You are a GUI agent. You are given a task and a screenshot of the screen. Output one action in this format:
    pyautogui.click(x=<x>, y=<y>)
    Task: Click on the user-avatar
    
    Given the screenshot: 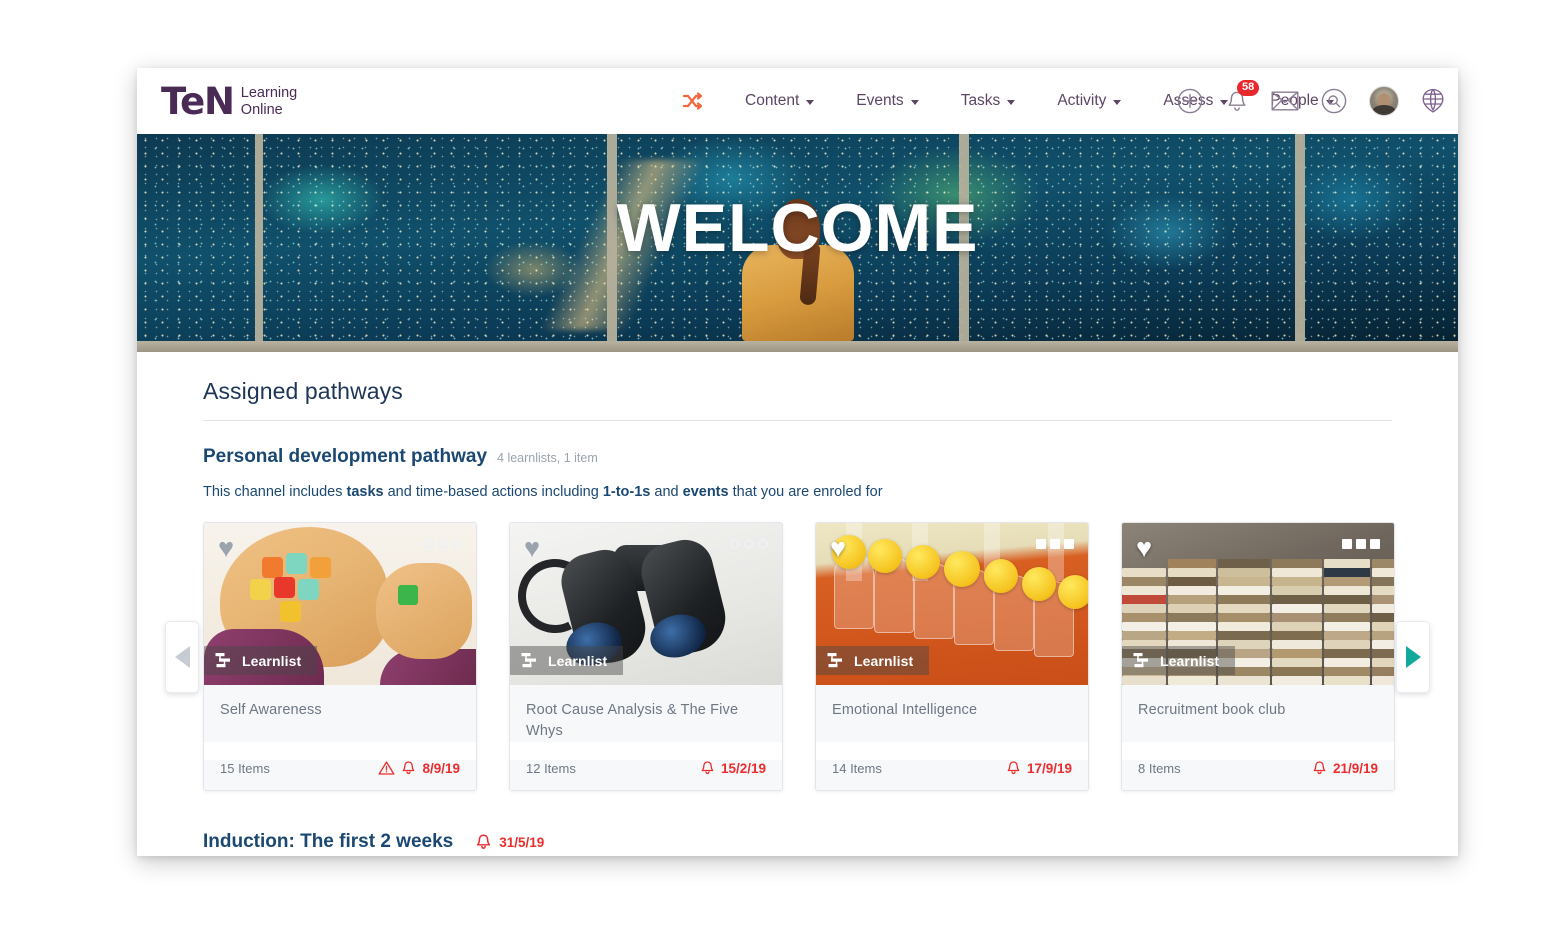 What is the action you would take?
    pyautogui.click(x=1384, y=101)
    